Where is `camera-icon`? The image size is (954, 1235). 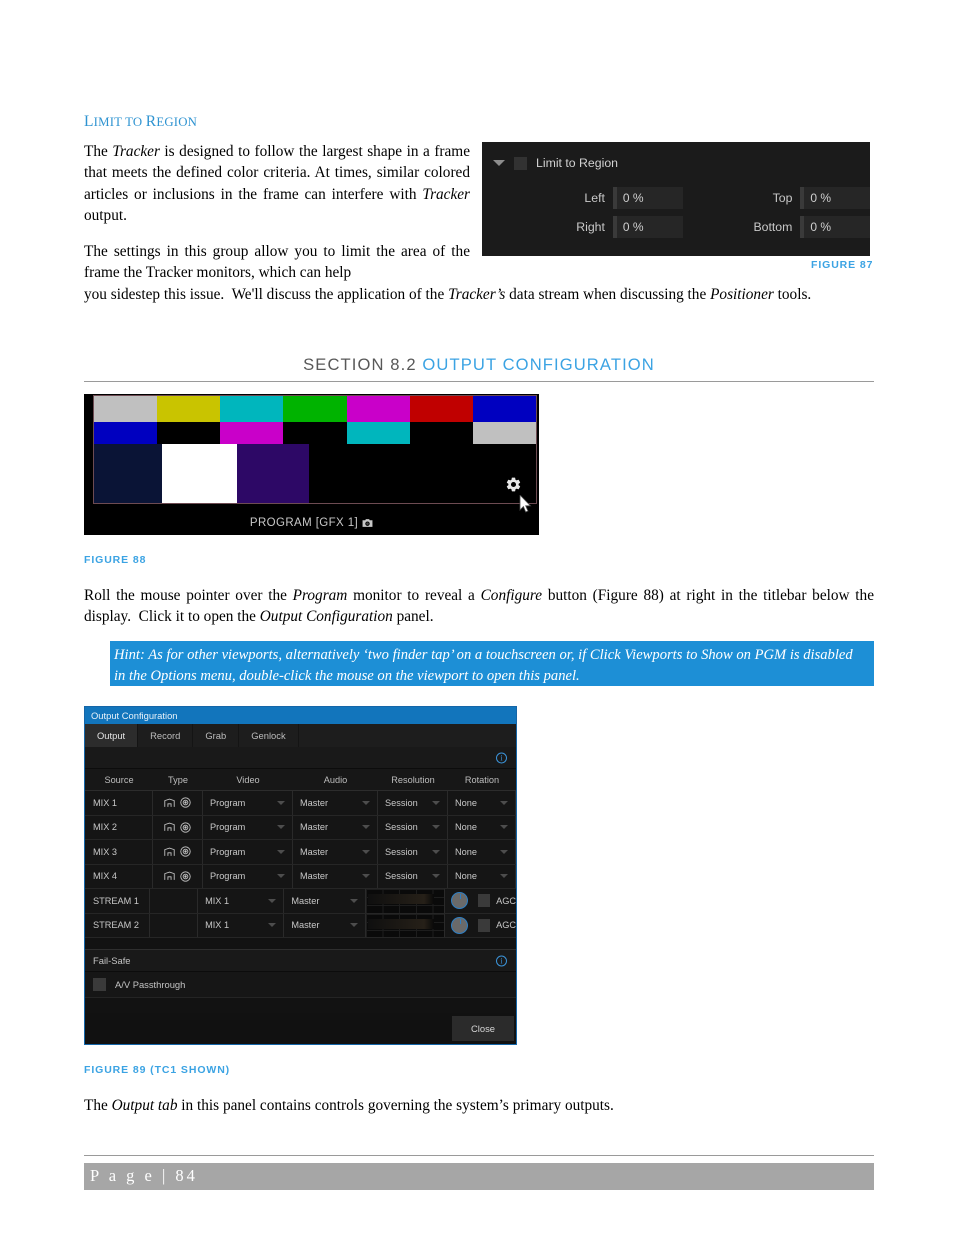
camera-icon is located at coordinates (367, 523).